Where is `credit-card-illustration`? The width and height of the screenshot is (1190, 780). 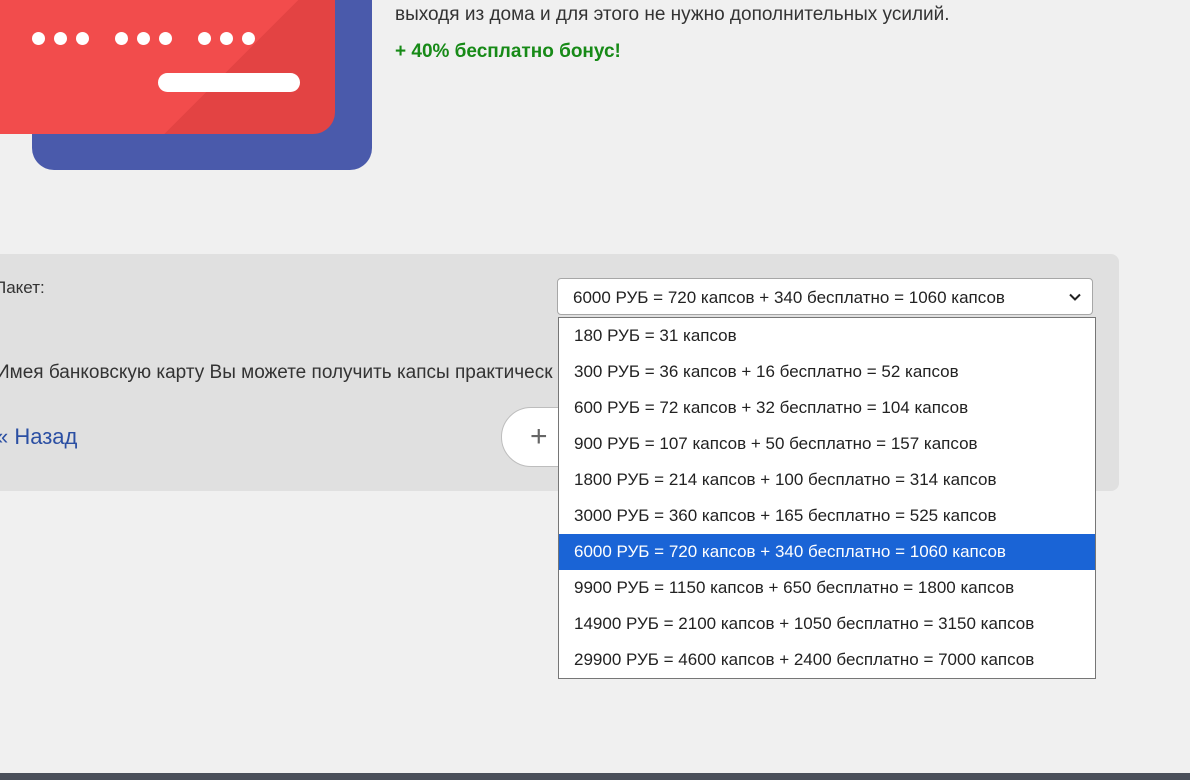
credit-card-illustration is located at coordinates (167, 67).